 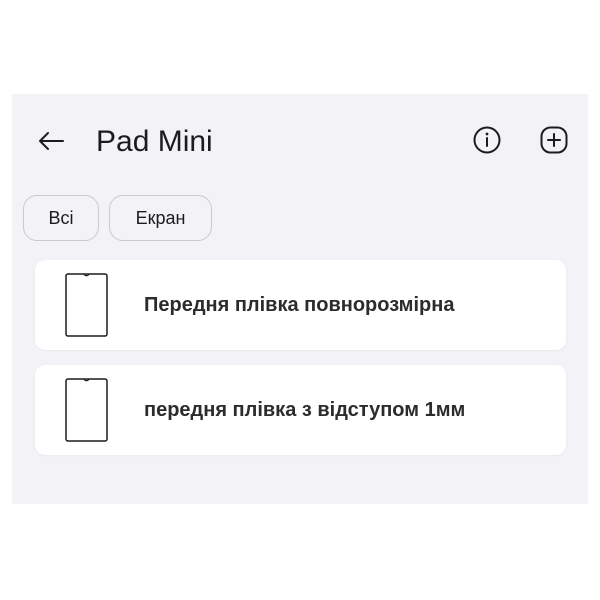 I want to click on back-button, so click(x=51, y=141).